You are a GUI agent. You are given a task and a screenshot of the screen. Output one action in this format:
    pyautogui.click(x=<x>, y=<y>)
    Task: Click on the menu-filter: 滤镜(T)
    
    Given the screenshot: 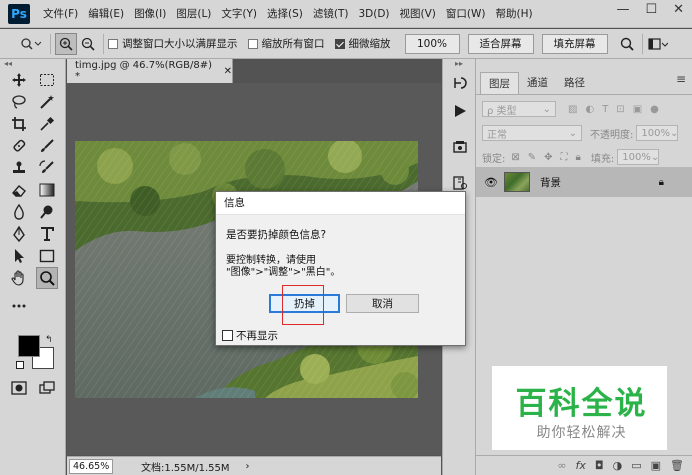 What is the action you would take?
    pyautogui.click(x=331, y=14)
    